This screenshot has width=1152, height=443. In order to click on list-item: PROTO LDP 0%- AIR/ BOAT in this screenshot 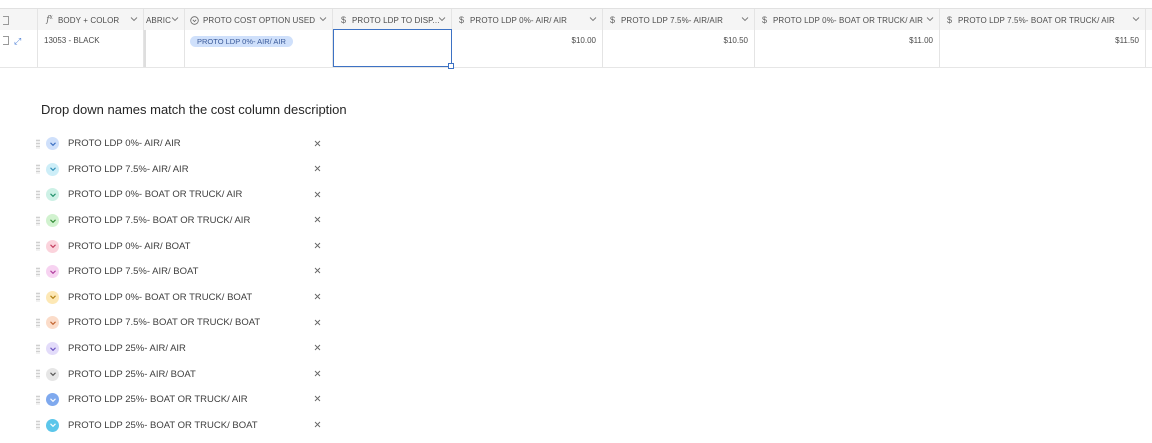, I will do `click(186, 246)`.